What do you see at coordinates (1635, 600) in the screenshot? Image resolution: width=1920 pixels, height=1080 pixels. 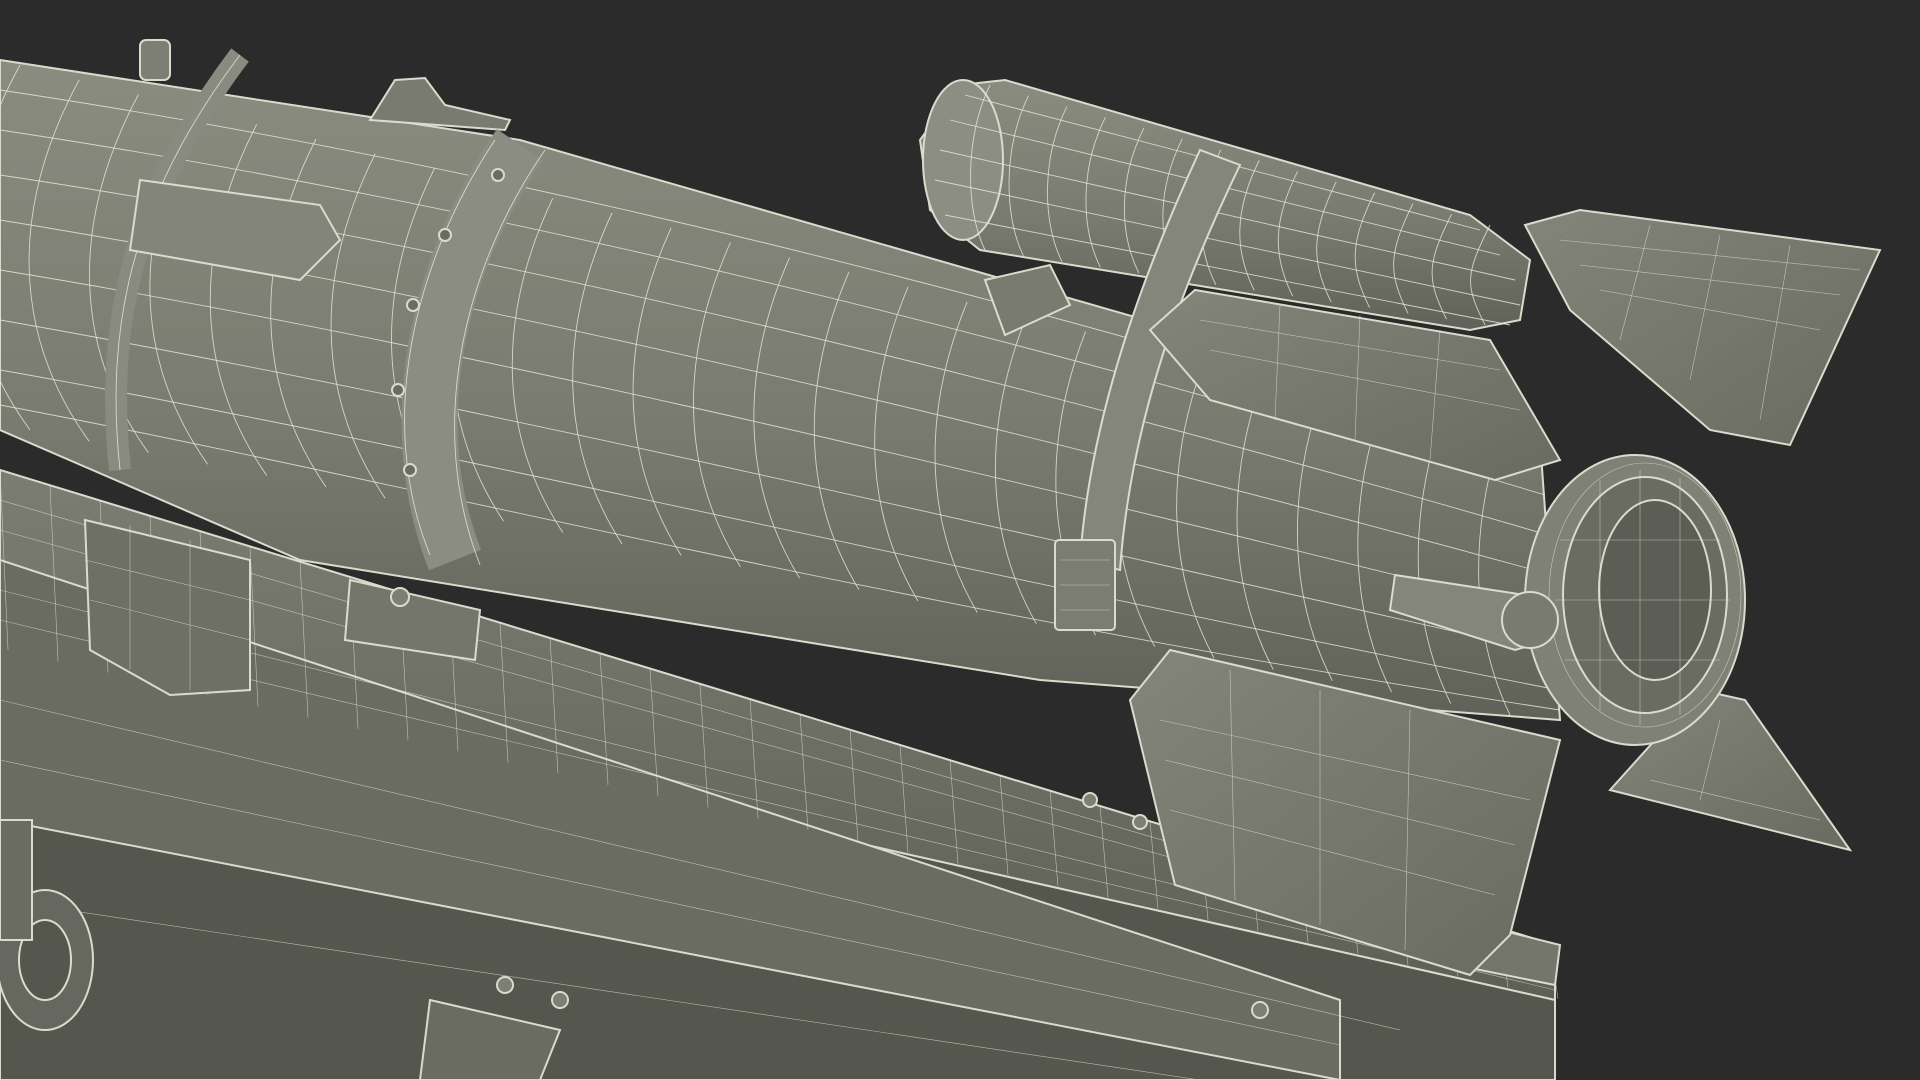 I see `nozzle` at bounding box center [1635, 600].